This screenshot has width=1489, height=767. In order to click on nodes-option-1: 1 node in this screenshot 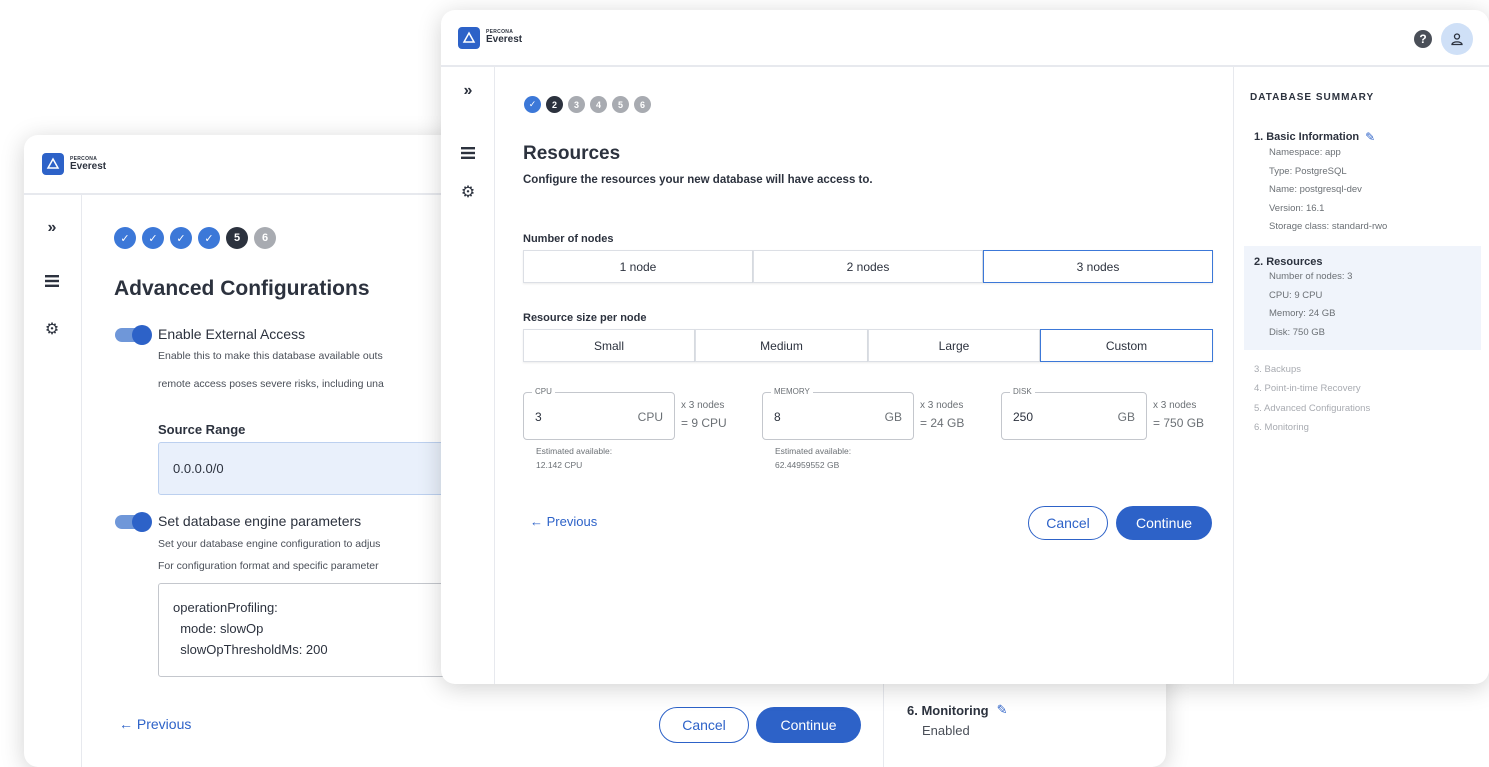, I will do `click(638, 266)`.